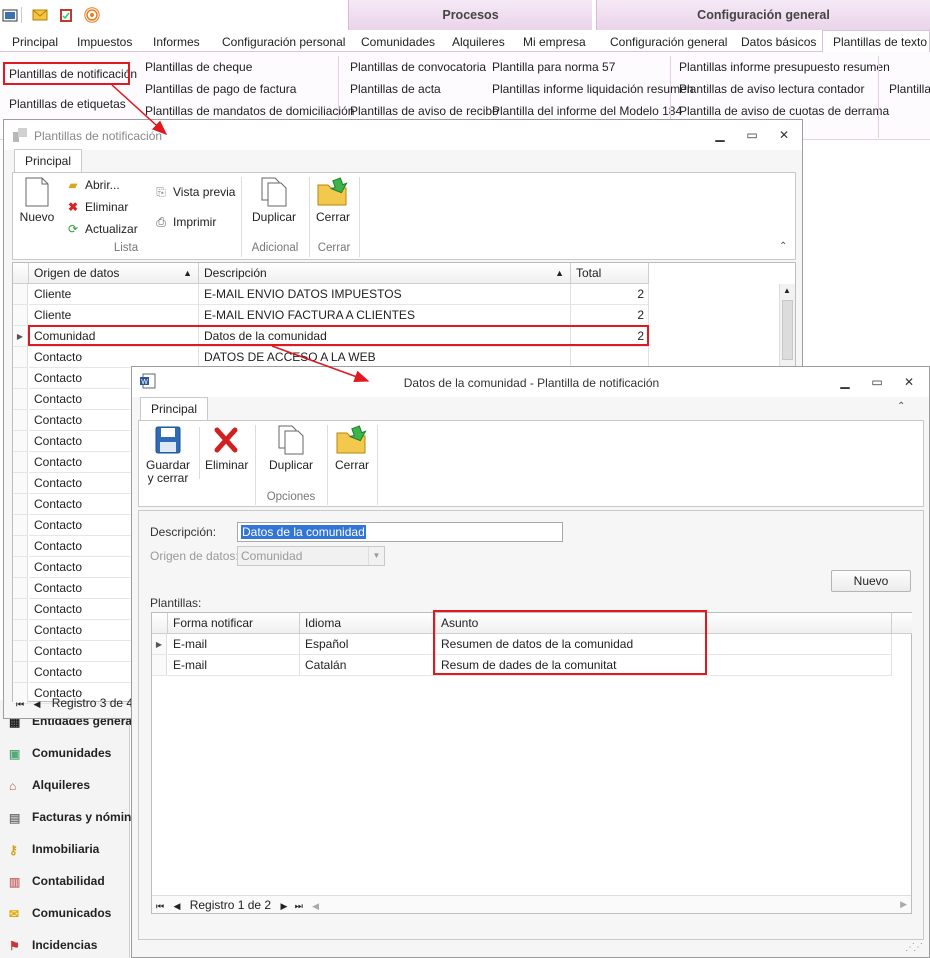  What do you see at coordinates (240, 233) in the screenshot?
I see `annotation-arrows` at bounding box center [240, 233].